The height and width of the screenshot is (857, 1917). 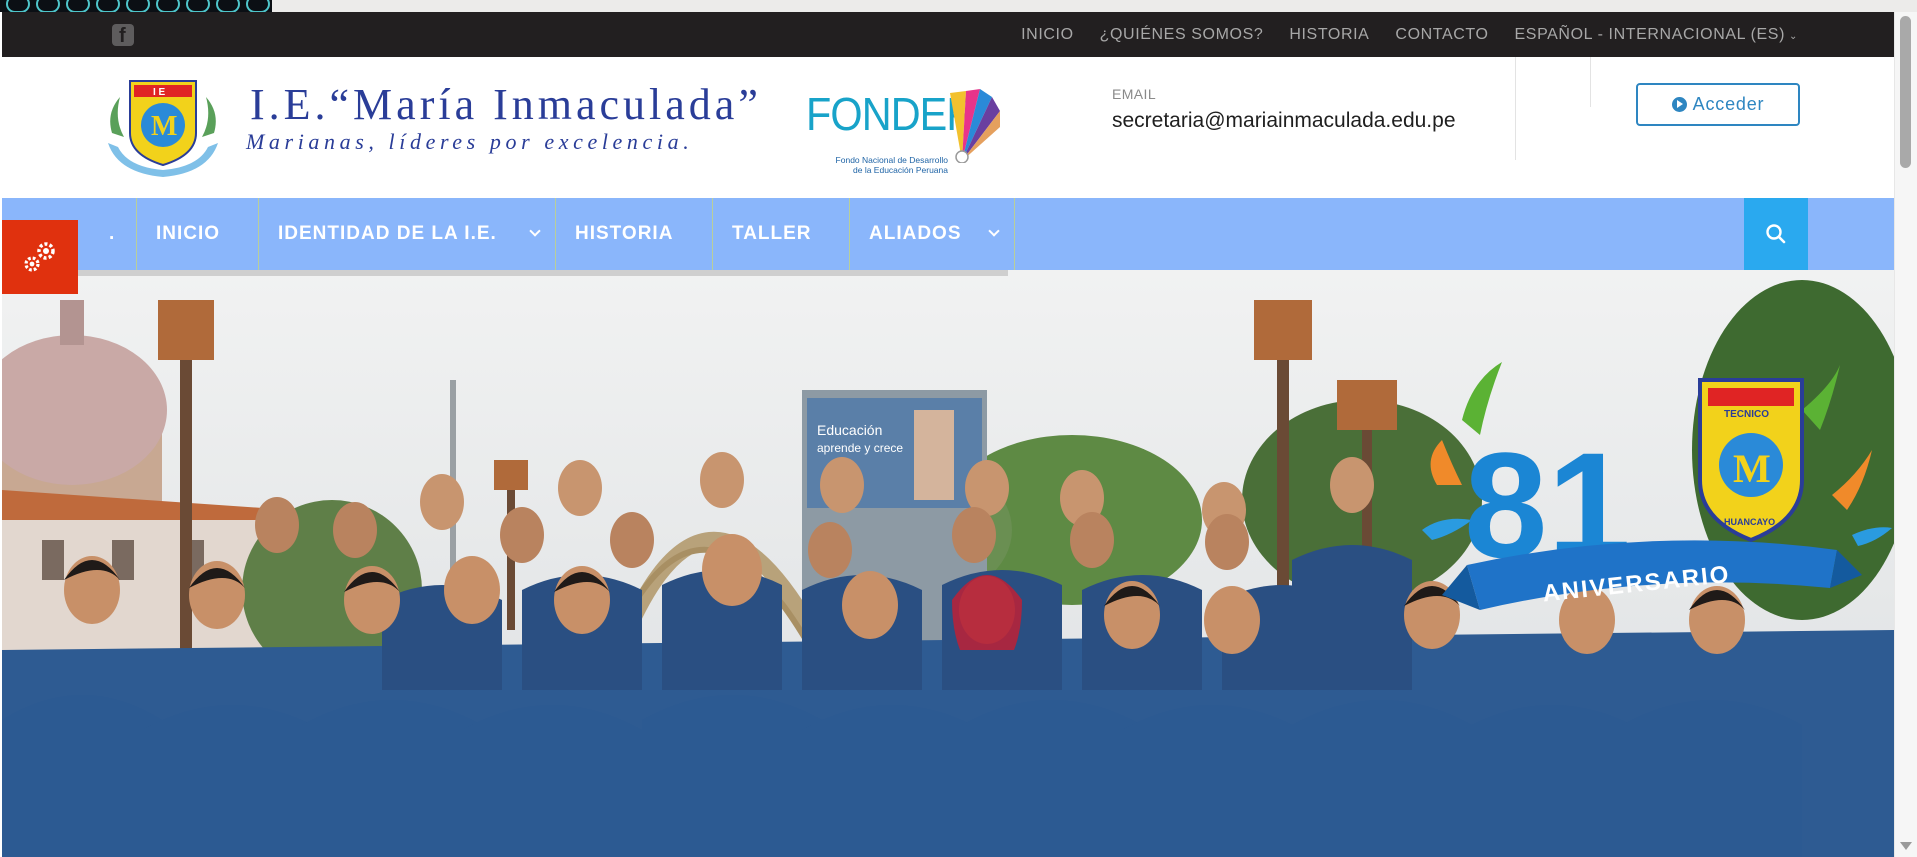 I want to click on nav-item-label: TALLER, so click(x=772, y=233).